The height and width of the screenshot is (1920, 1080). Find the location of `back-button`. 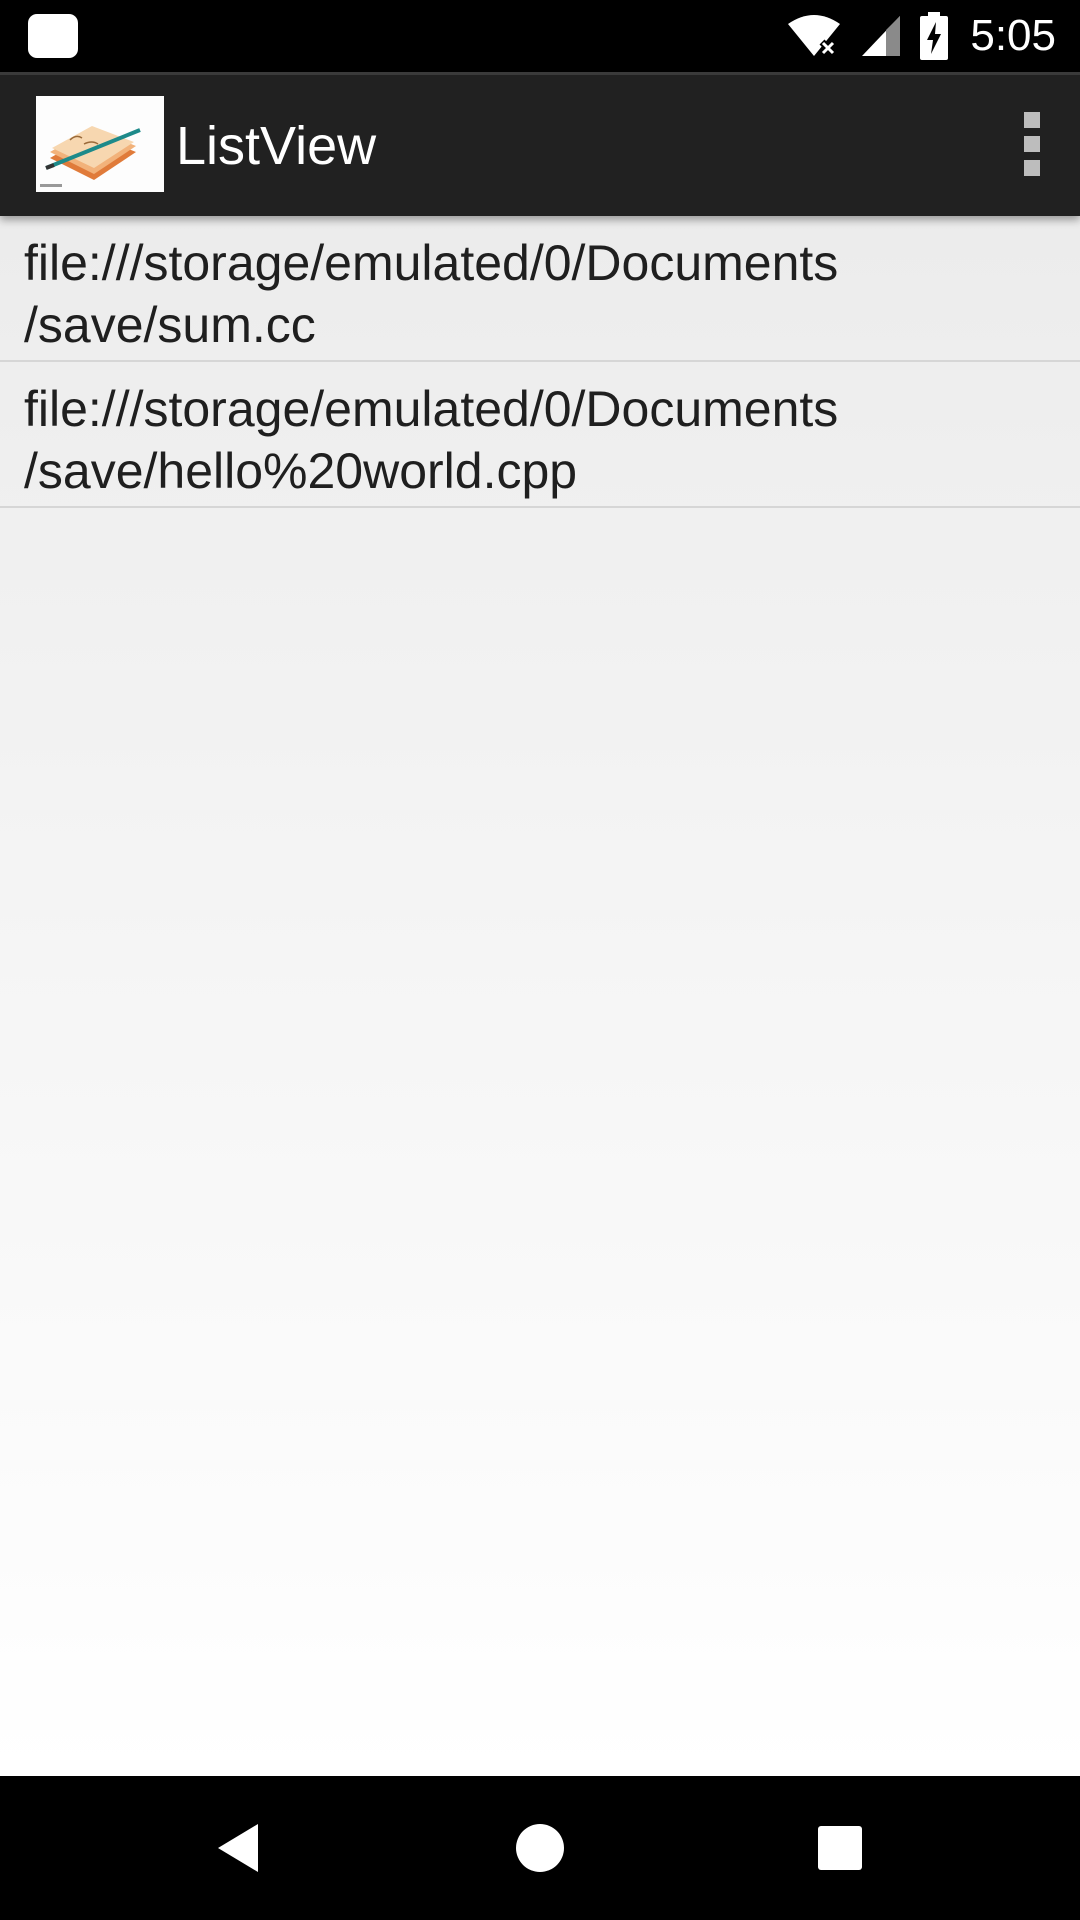

back-button is located at coordinates (240, 1848).